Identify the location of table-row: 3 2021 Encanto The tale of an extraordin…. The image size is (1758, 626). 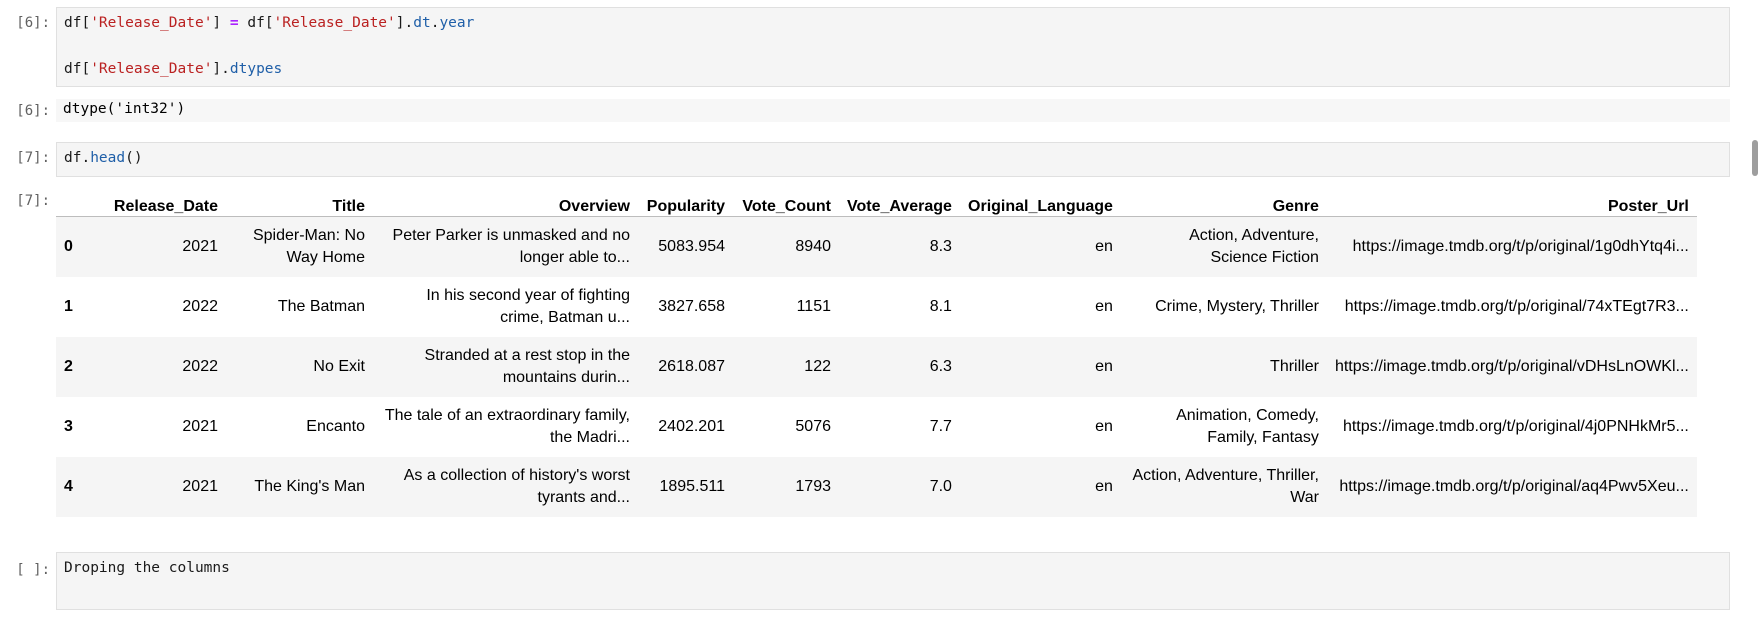
(876, 427).